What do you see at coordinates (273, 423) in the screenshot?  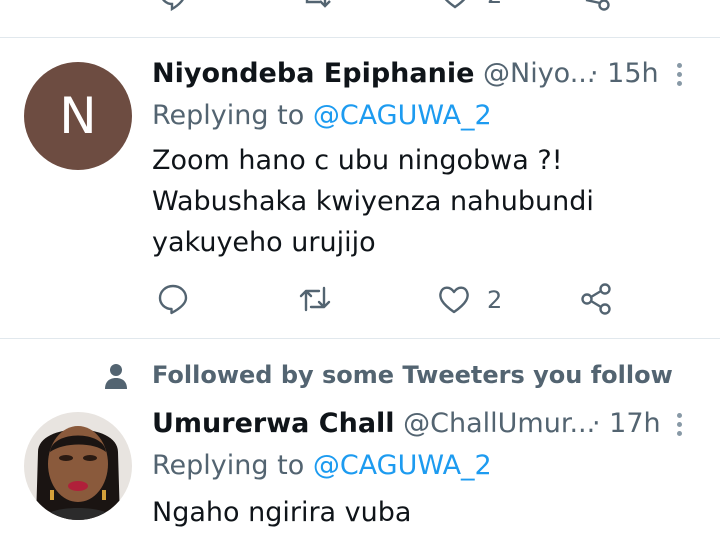 I see `display-name: Umurerwa Chall` at bounding box center [273, 423].